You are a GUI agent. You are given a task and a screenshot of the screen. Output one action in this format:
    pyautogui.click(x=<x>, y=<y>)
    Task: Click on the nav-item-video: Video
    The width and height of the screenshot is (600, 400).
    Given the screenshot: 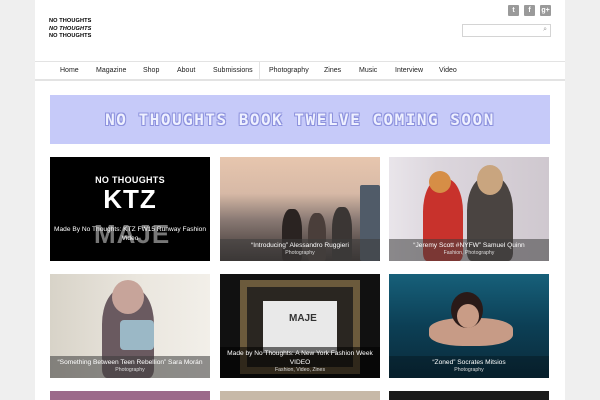 What is the action you would take?
    pyautogui.click(x=448, y=70)
    